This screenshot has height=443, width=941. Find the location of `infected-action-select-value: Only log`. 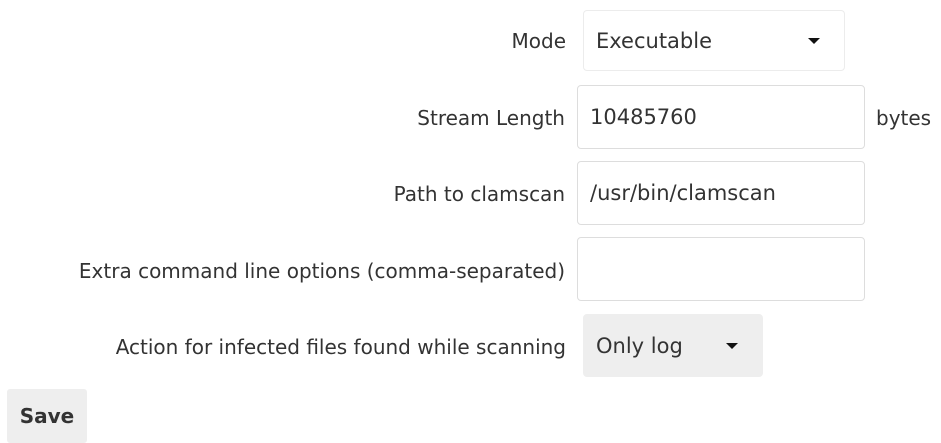

infected-action-select-value: Only log is located at coordinates (639, 345).